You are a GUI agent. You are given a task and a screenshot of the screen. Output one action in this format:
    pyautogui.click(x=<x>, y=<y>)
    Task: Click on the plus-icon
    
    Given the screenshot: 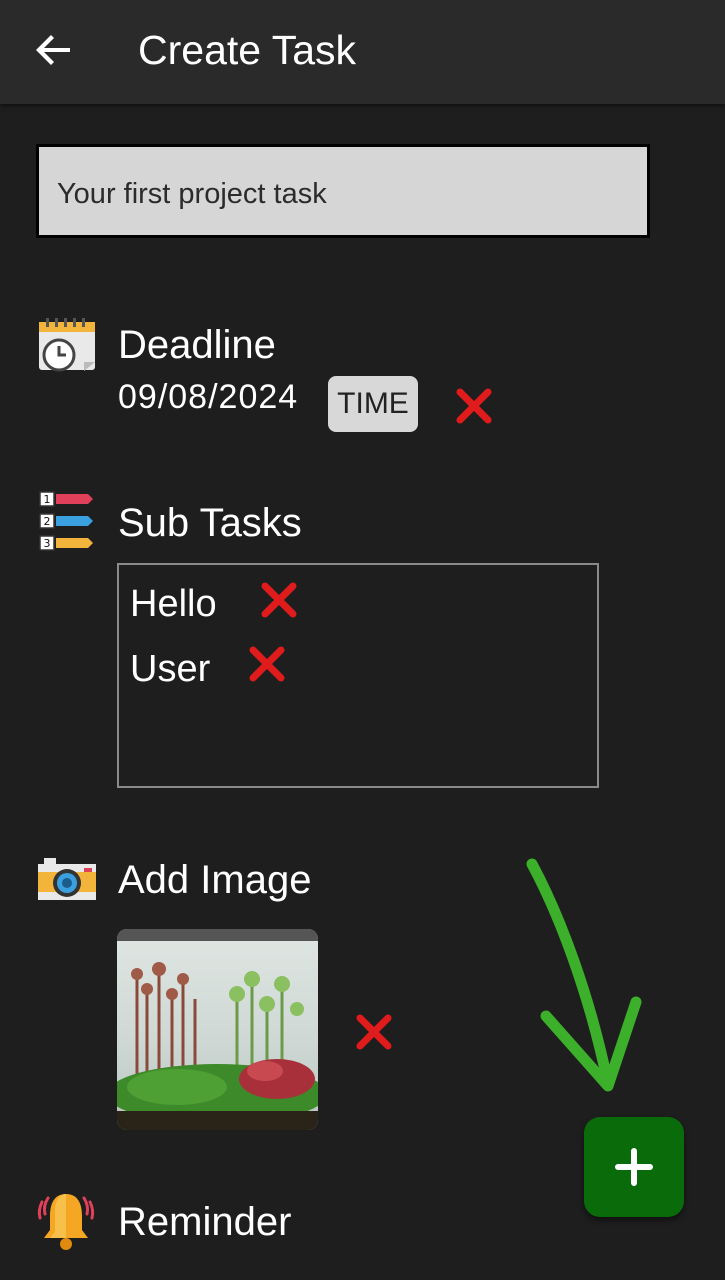 What is the action you would take?
    pyautogui.click(x=634, y=1167)
    